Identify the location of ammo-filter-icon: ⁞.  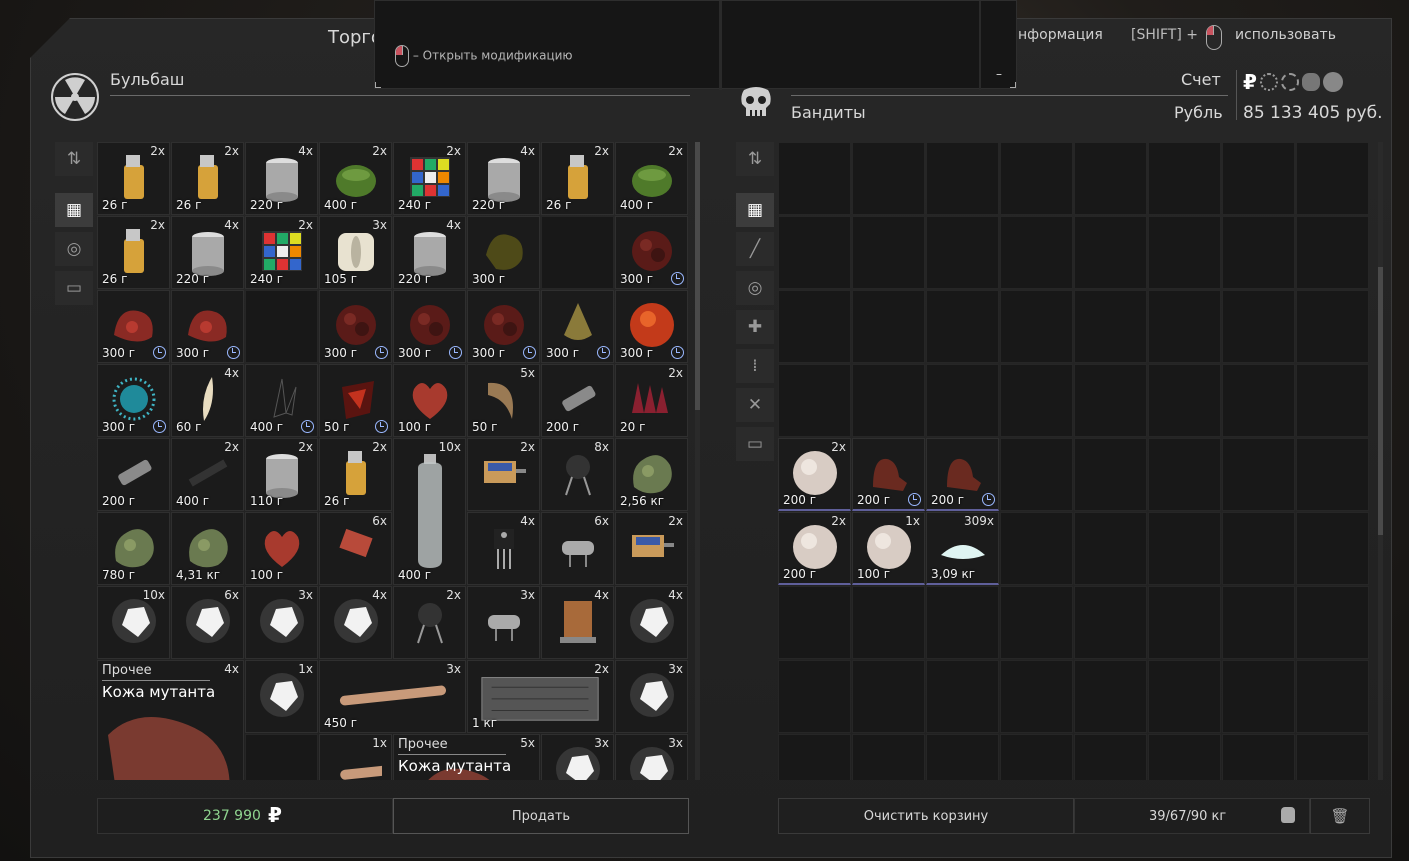
(755, 366).